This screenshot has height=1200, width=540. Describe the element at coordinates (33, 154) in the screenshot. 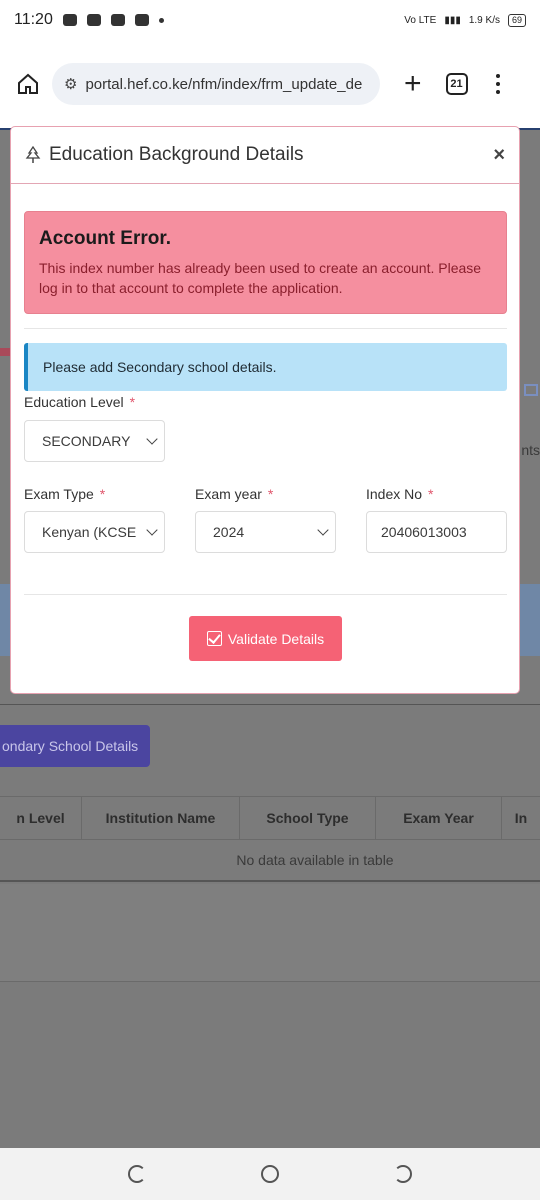

I see `tree-icon` at that location.